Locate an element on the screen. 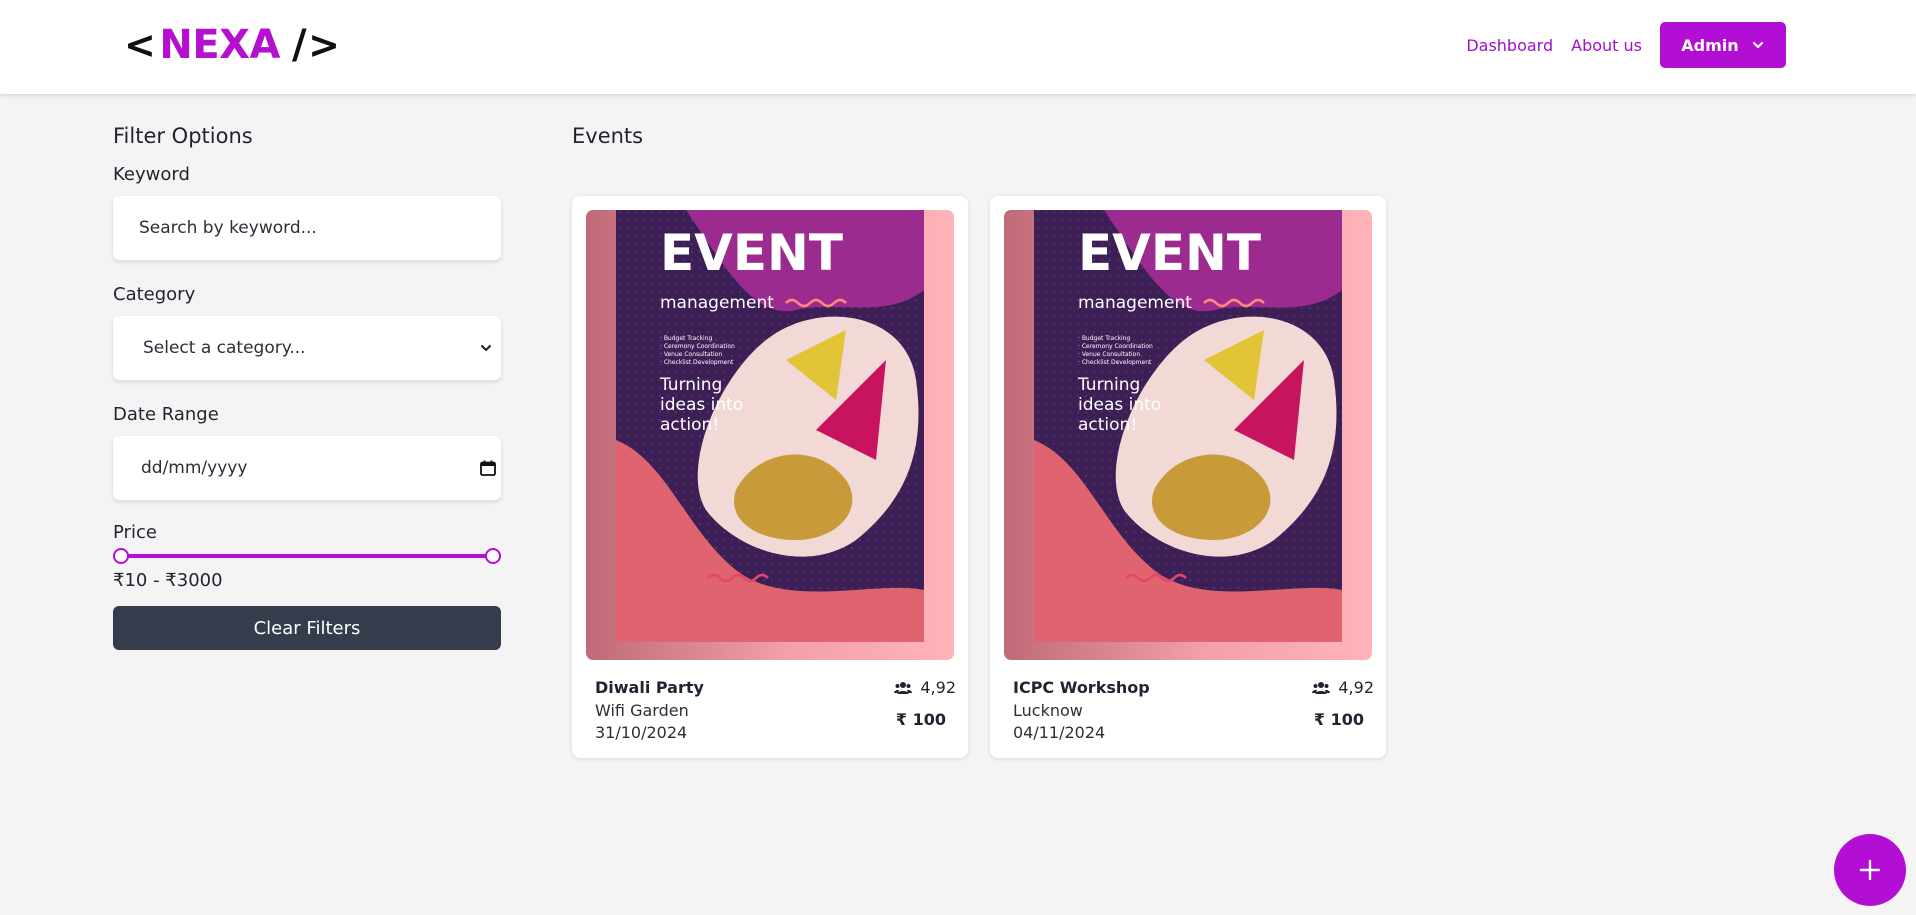 The width and height of the screenshot is (1916, 915). price-range-slider is located at coordinates (307, 556).